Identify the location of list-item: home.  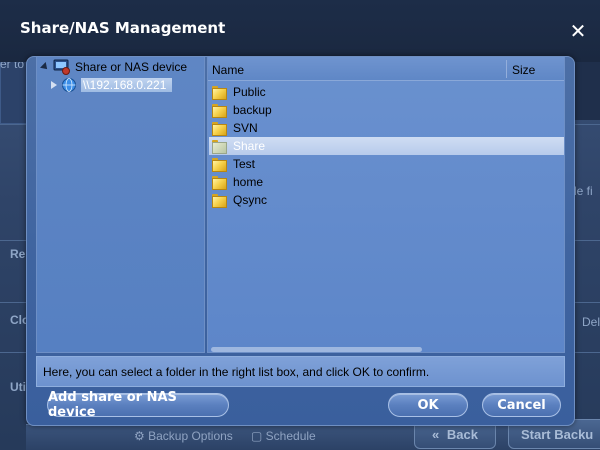
(386, 182).